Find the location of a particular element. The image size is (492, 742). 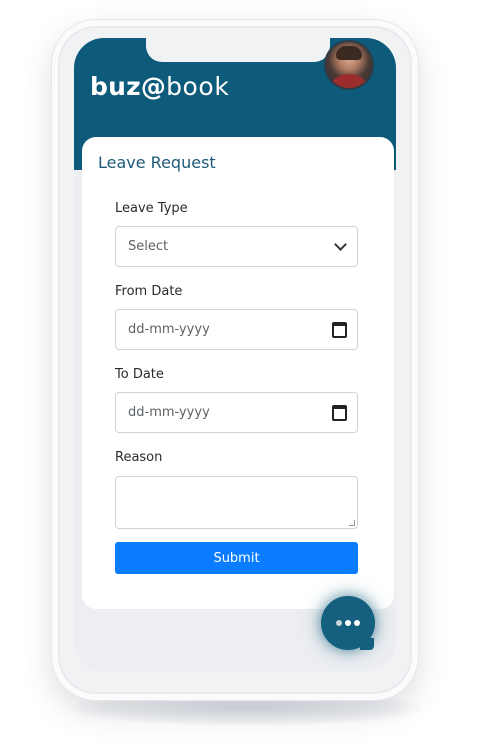

reason-textarea is located at coordinates (236, 502).